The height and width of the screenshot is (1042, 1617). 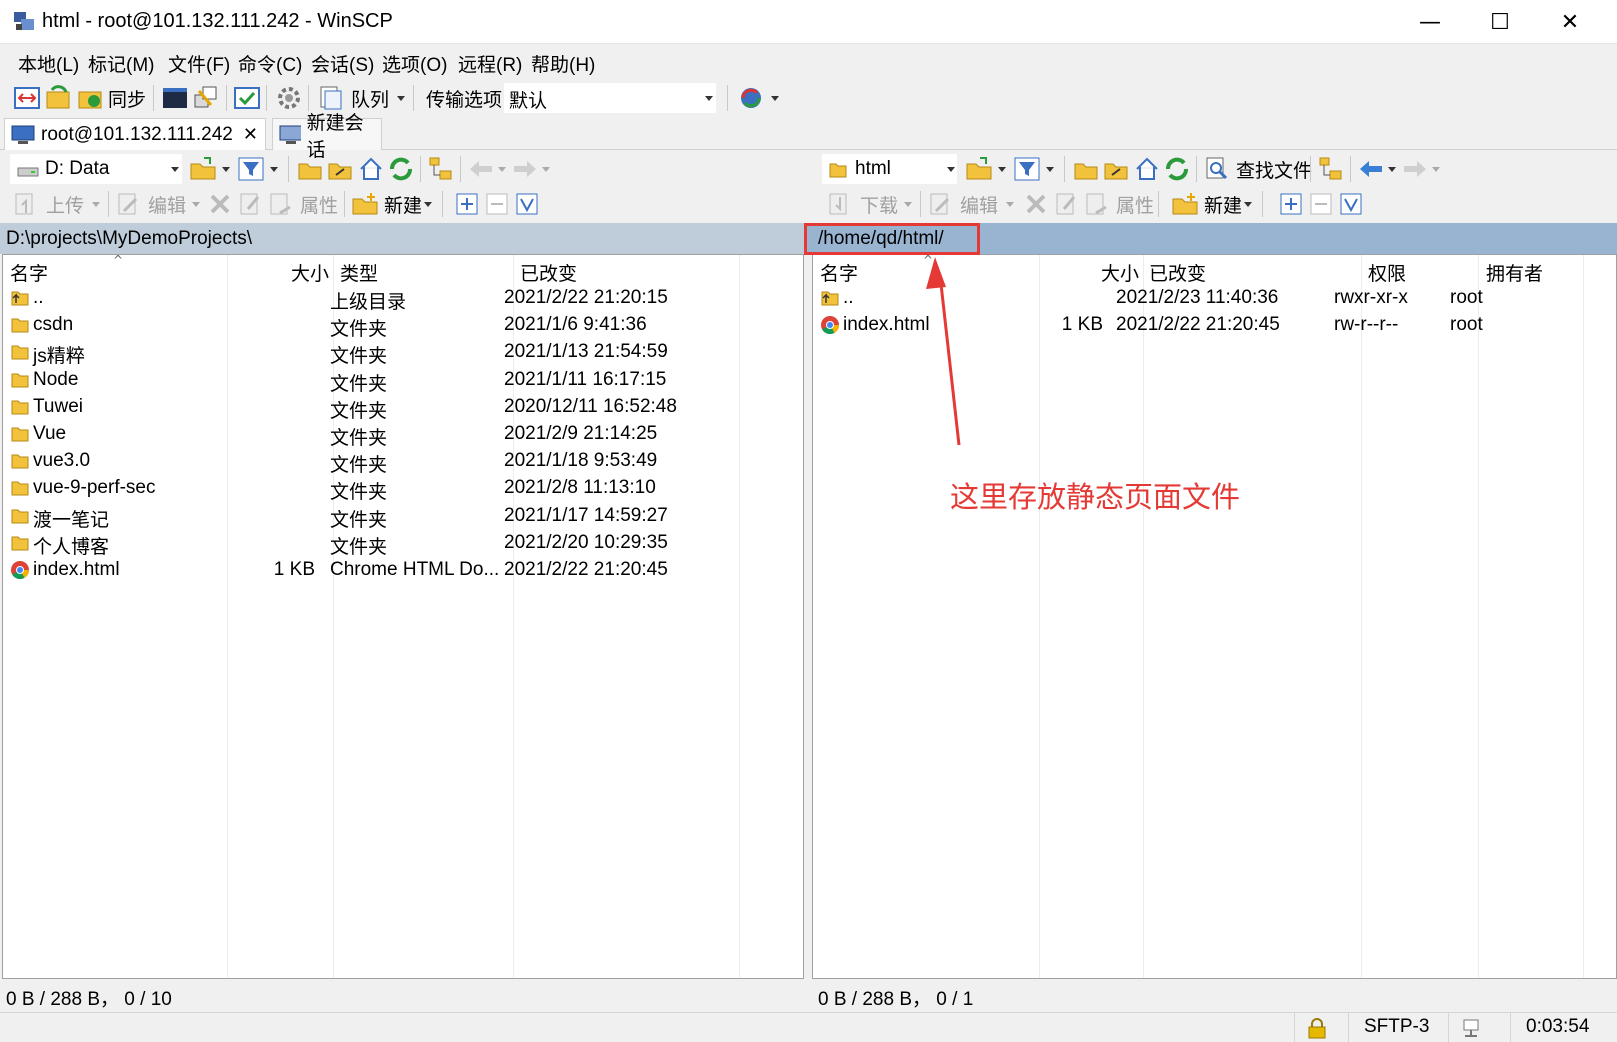 I want to click on maximize-button: ☐, so click(x=1500, y=22).